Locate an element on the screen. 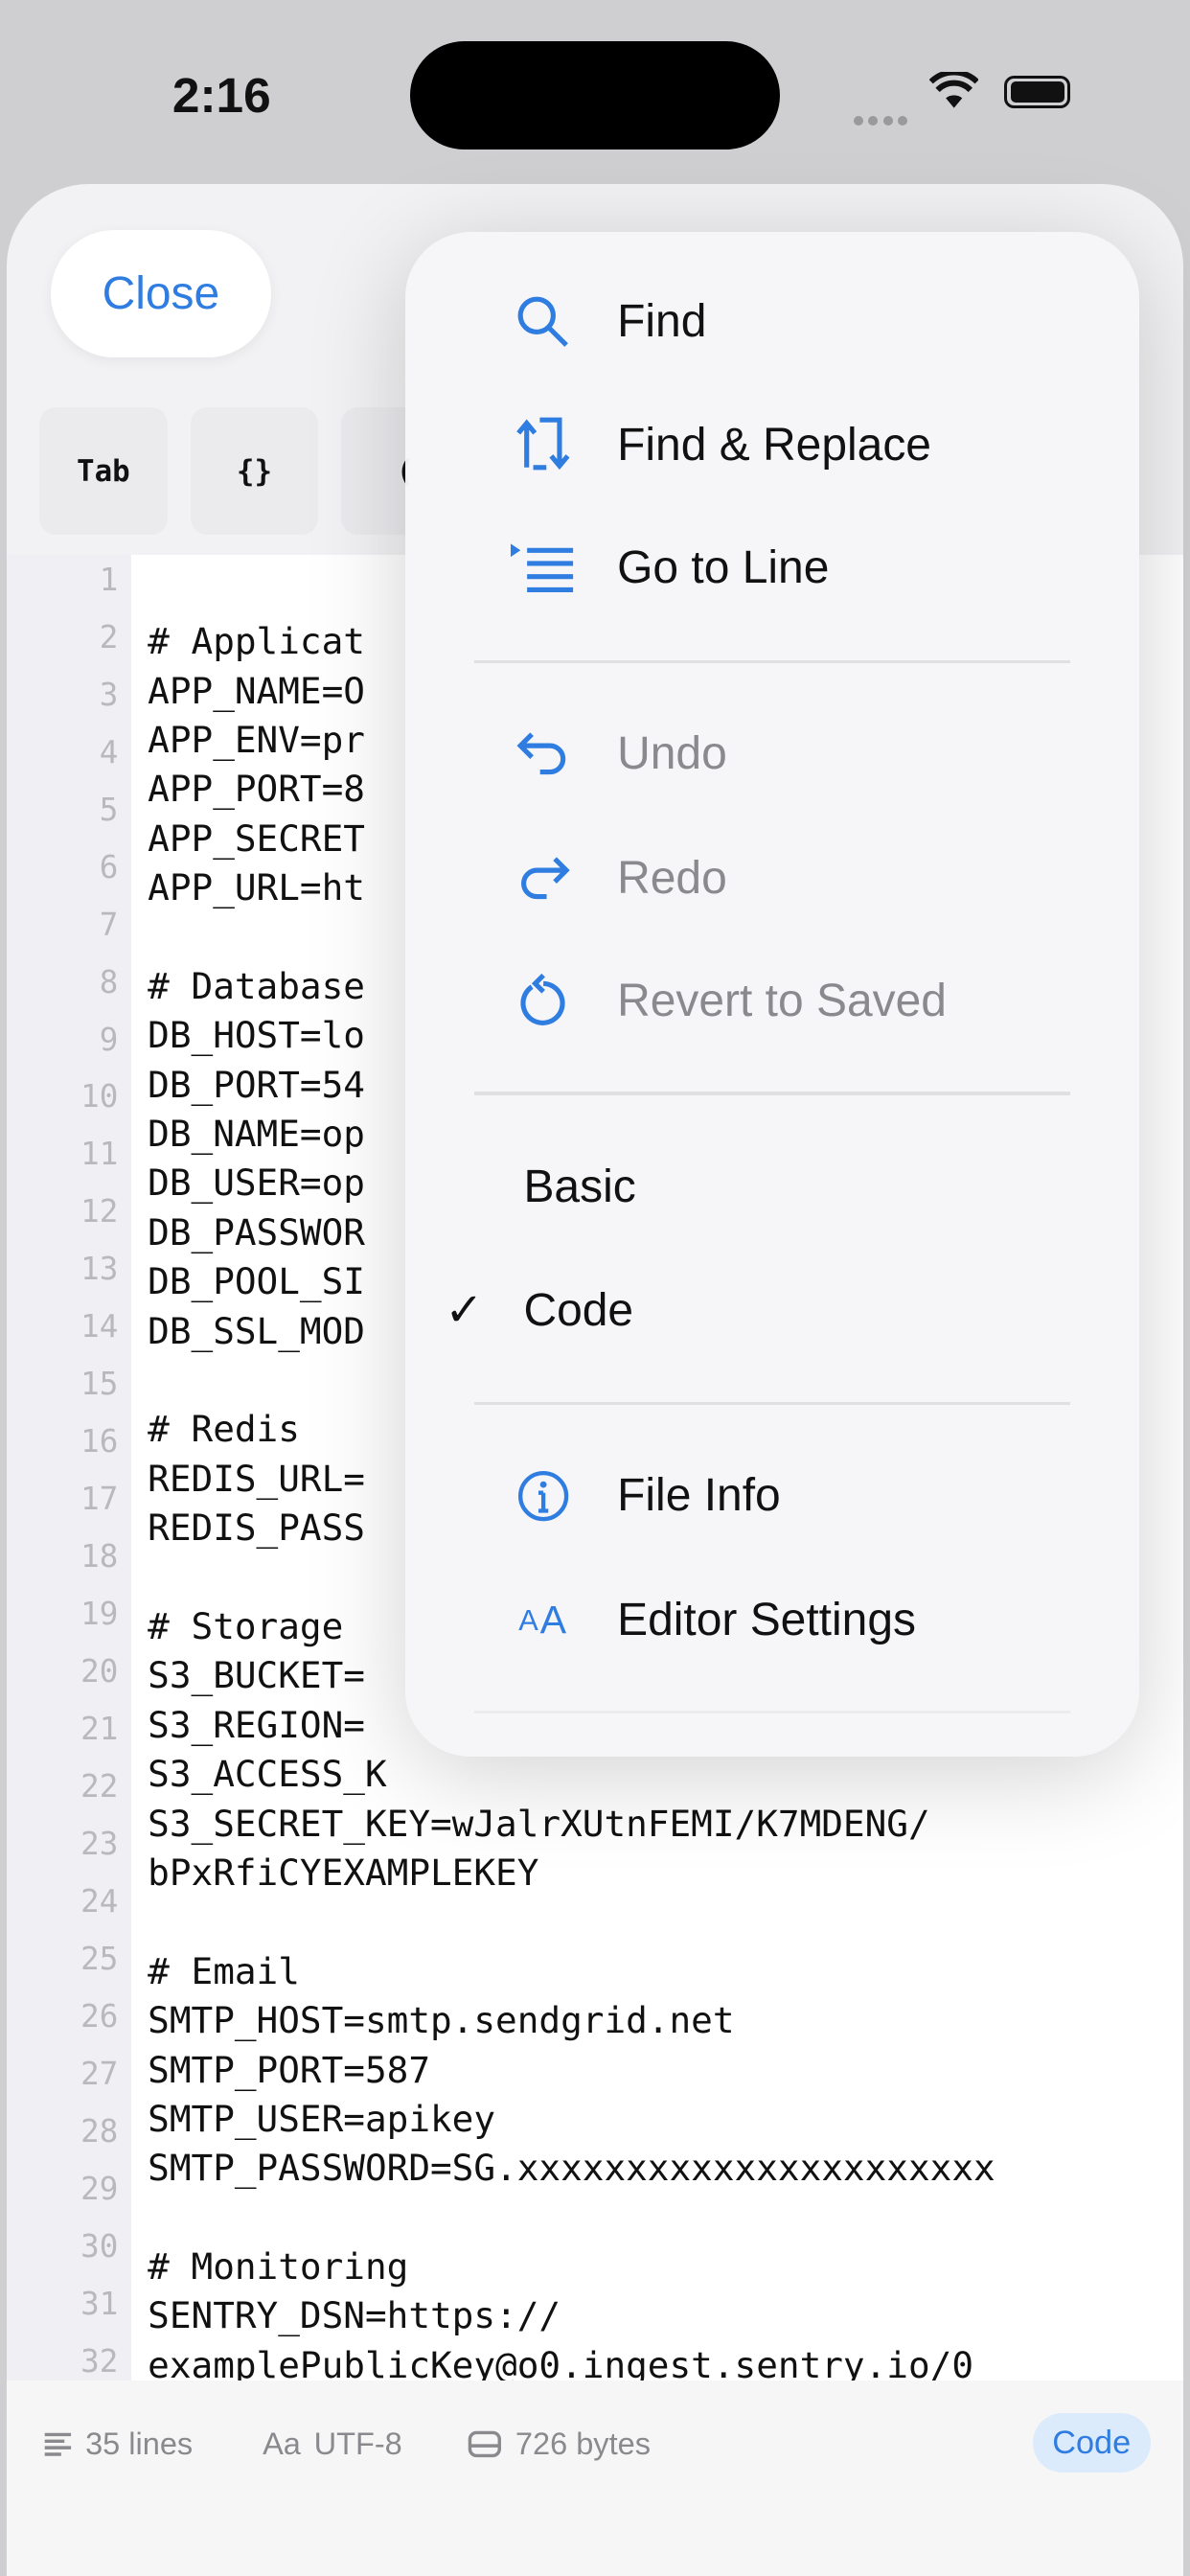 This screenshot has height=2576, width=1190. status-bar: 2:16 is located at coordinates (595, 92).